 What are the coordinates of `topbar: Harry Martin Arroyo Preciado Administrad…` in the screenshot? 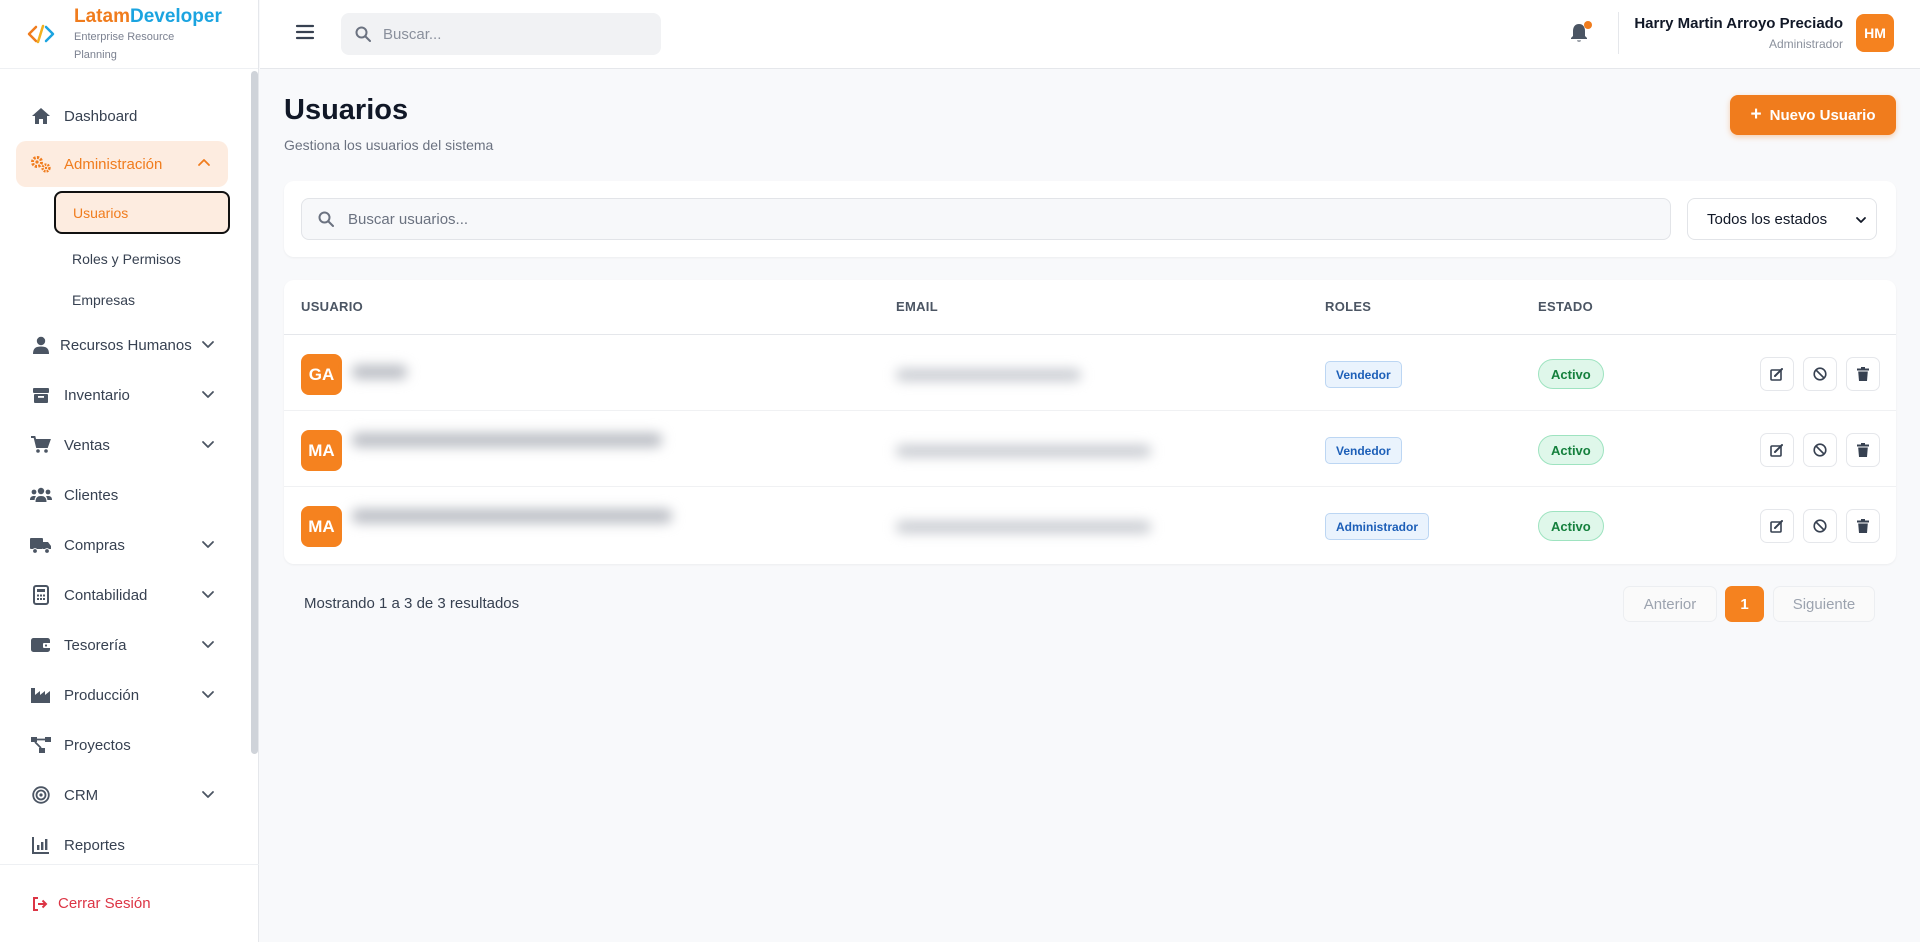 It's located at (1090, 34).